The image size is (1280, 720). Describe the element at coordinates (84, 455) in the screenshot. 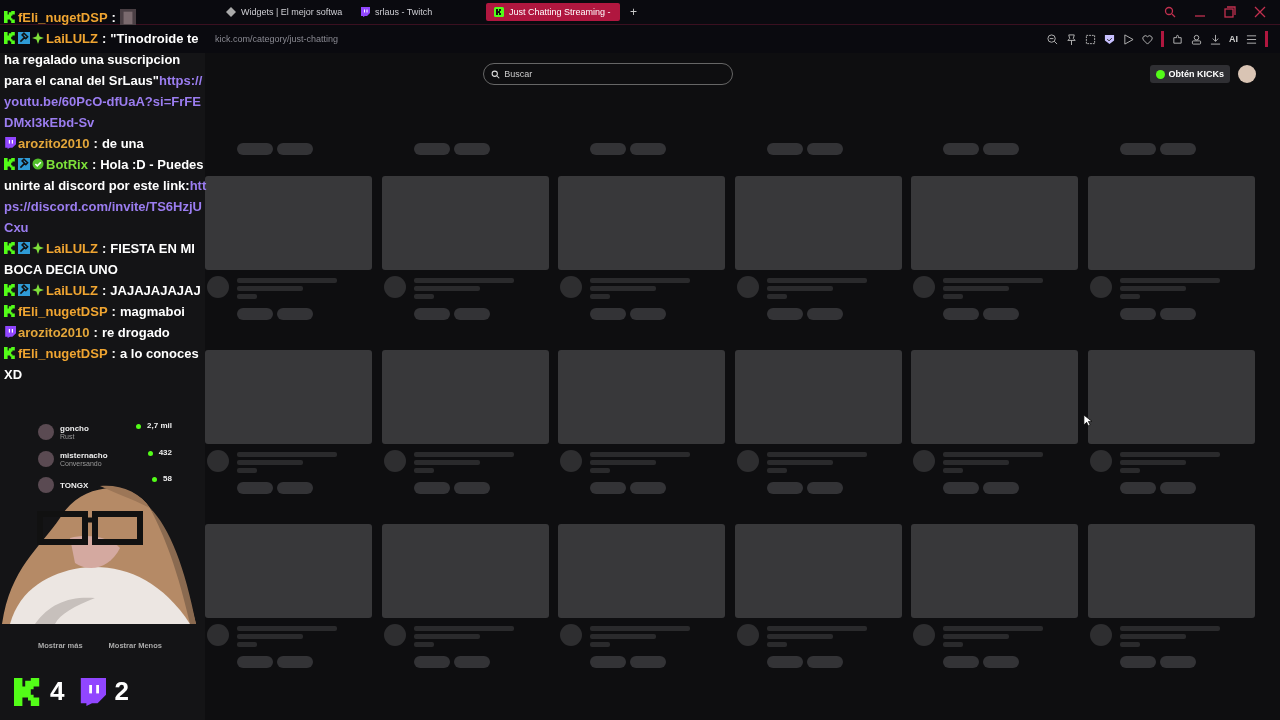

I see `channel-name: misternacho` at that location.